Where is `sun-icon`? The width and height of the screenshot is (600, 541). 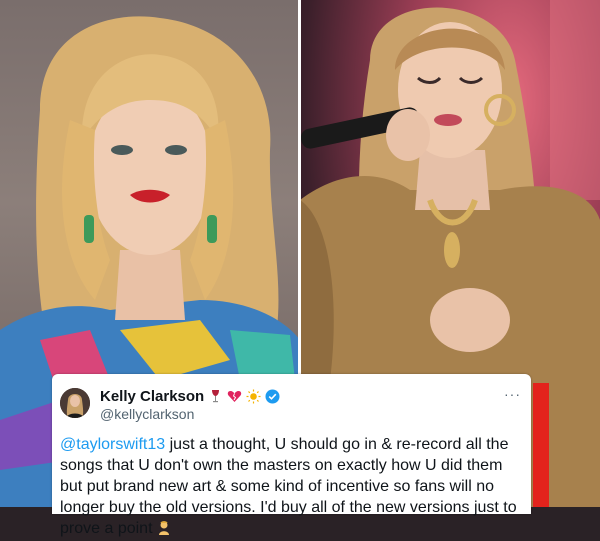 sun-icon is located at coordinates (253, 396).